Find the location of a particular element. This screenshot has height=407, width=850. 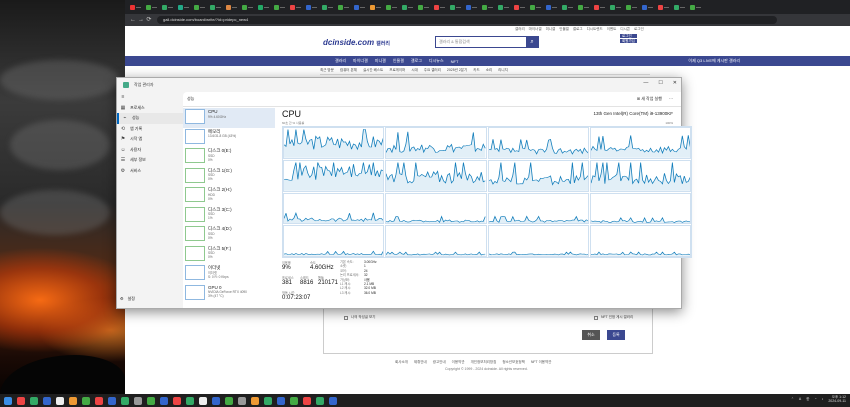

volume-icon: ♪ is located at coordinates (823, 399).